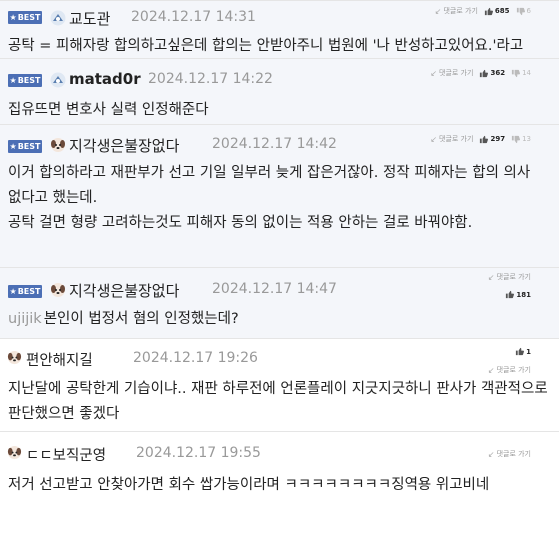  What do you see at coordinates (193, 17) in the screenshot?
I see `comment-date: 2024.12.17 14:31` at bounding box center [193, 17].